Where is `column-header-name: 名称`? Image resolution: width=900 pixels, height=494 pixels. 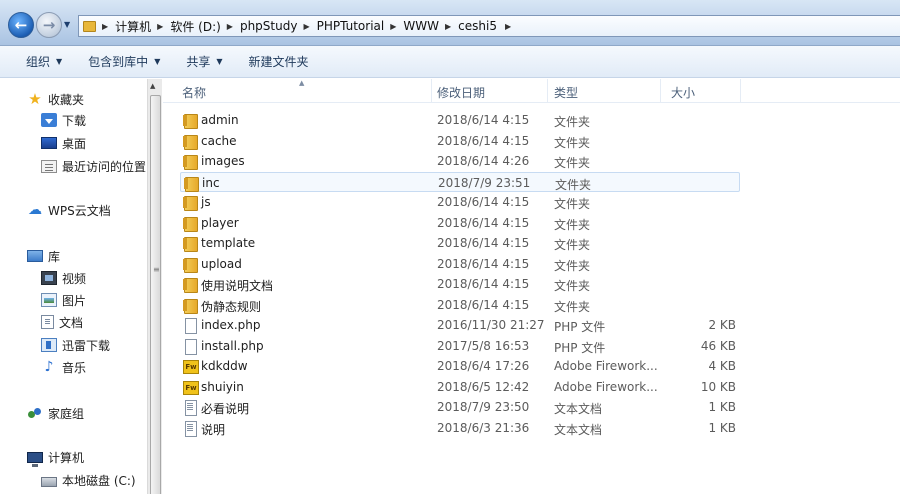 column-header-name: 名称 is located at coordinates (194, 92).